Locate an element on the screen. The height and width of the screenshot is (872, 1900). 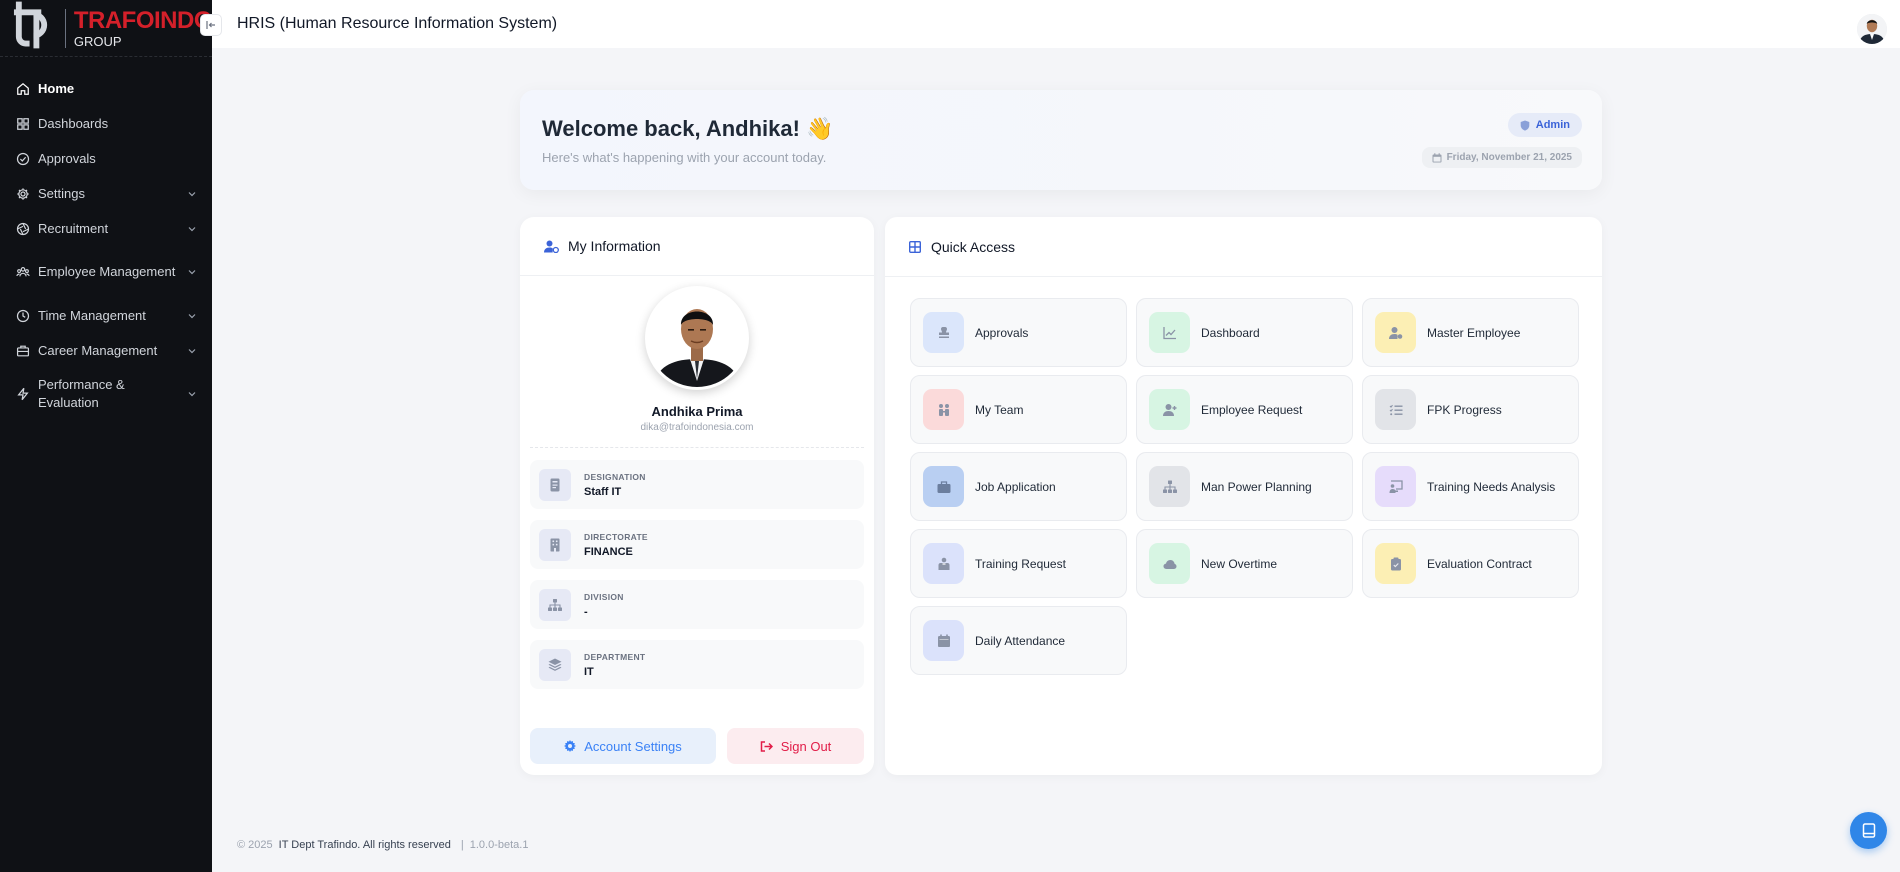
user-avatar is located at coordinates (1872, 29).